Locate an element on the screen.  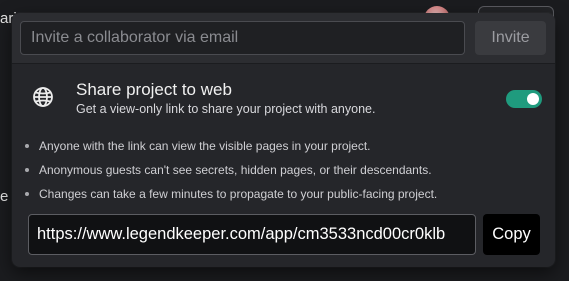
toggle-knob is located at coordinates (533, 99).